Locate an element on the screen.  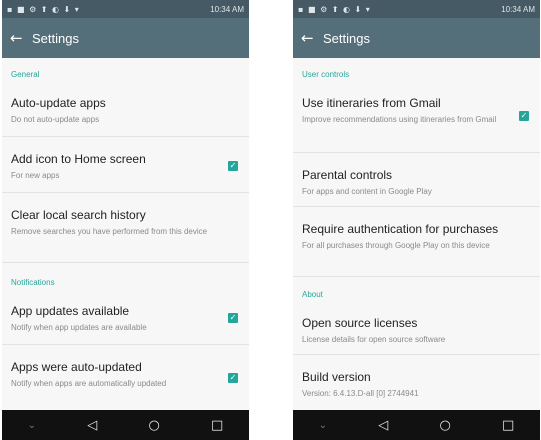
pref-title: Parental controls is located at coordinates (347, 175).